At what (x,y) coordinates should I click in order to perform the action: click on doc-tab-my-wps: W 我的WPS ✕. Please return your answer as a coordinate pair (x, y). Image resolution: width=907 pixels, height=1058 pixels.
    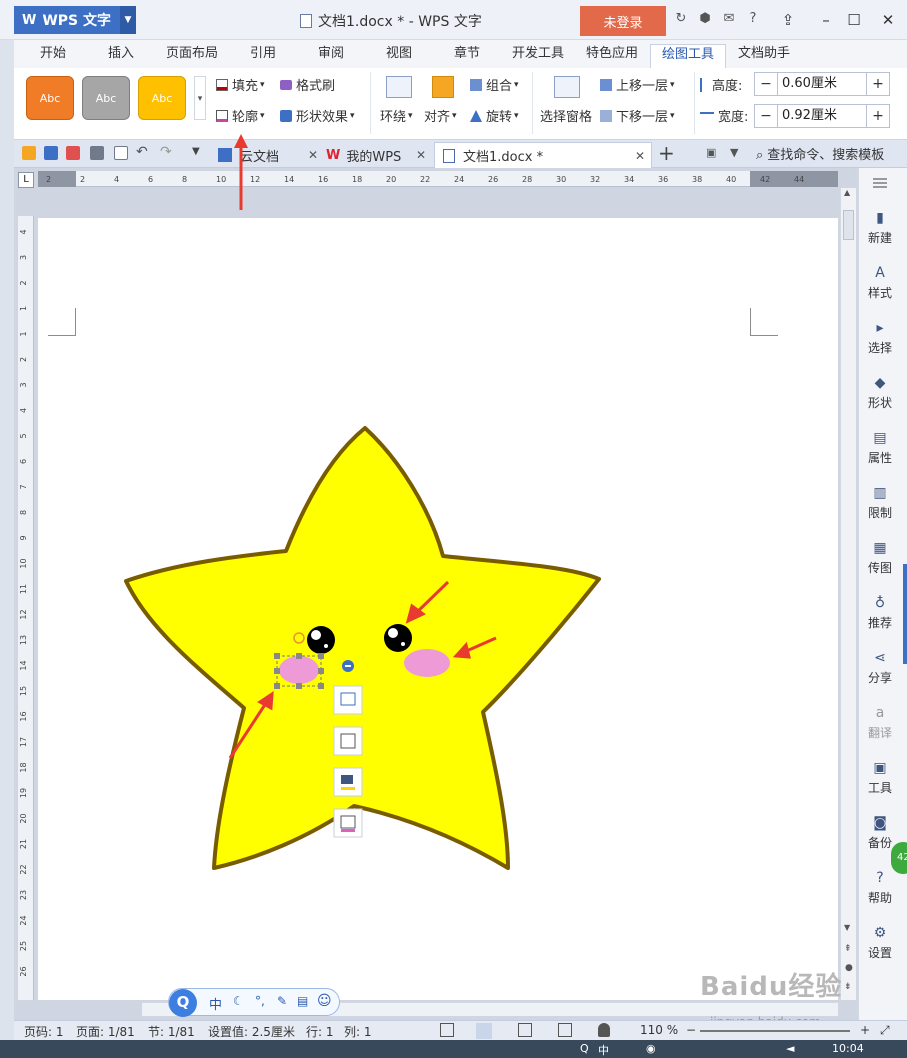
    Looking at the image, I should click on (378, 155).